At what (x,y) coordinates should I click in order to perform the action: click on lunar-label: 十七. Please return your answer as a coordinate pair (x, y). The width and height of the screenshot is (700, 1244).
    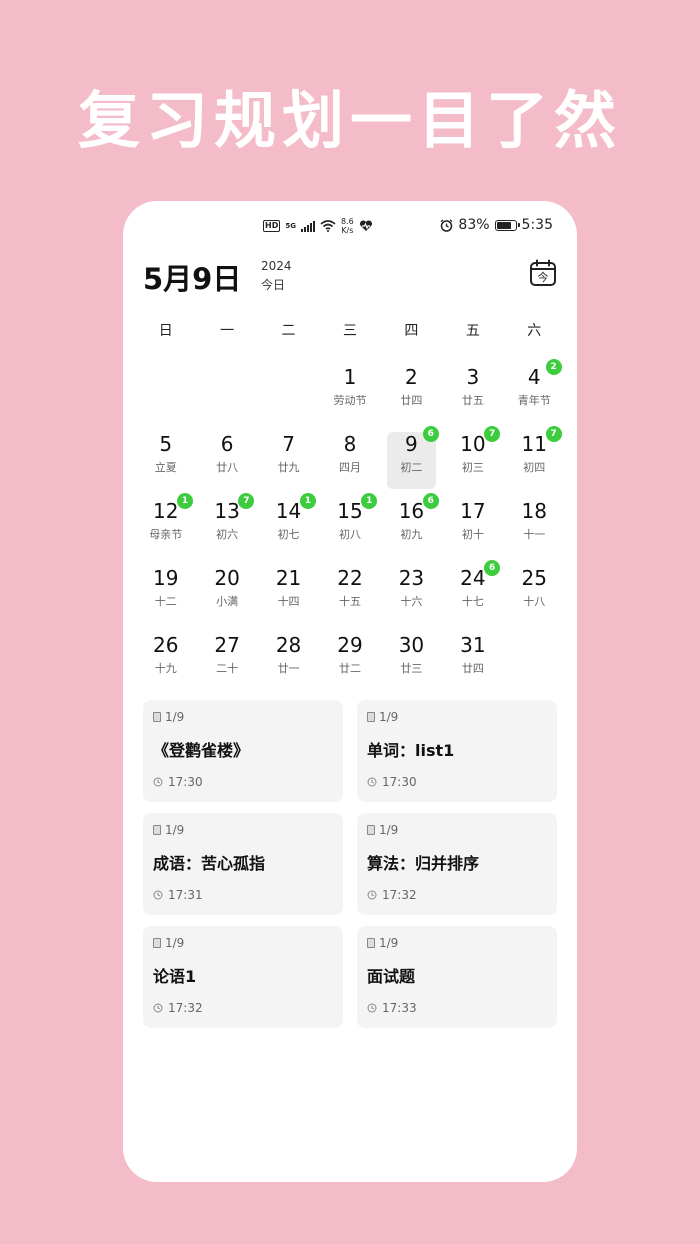
    Looking at the image, I should click on (472, 601).